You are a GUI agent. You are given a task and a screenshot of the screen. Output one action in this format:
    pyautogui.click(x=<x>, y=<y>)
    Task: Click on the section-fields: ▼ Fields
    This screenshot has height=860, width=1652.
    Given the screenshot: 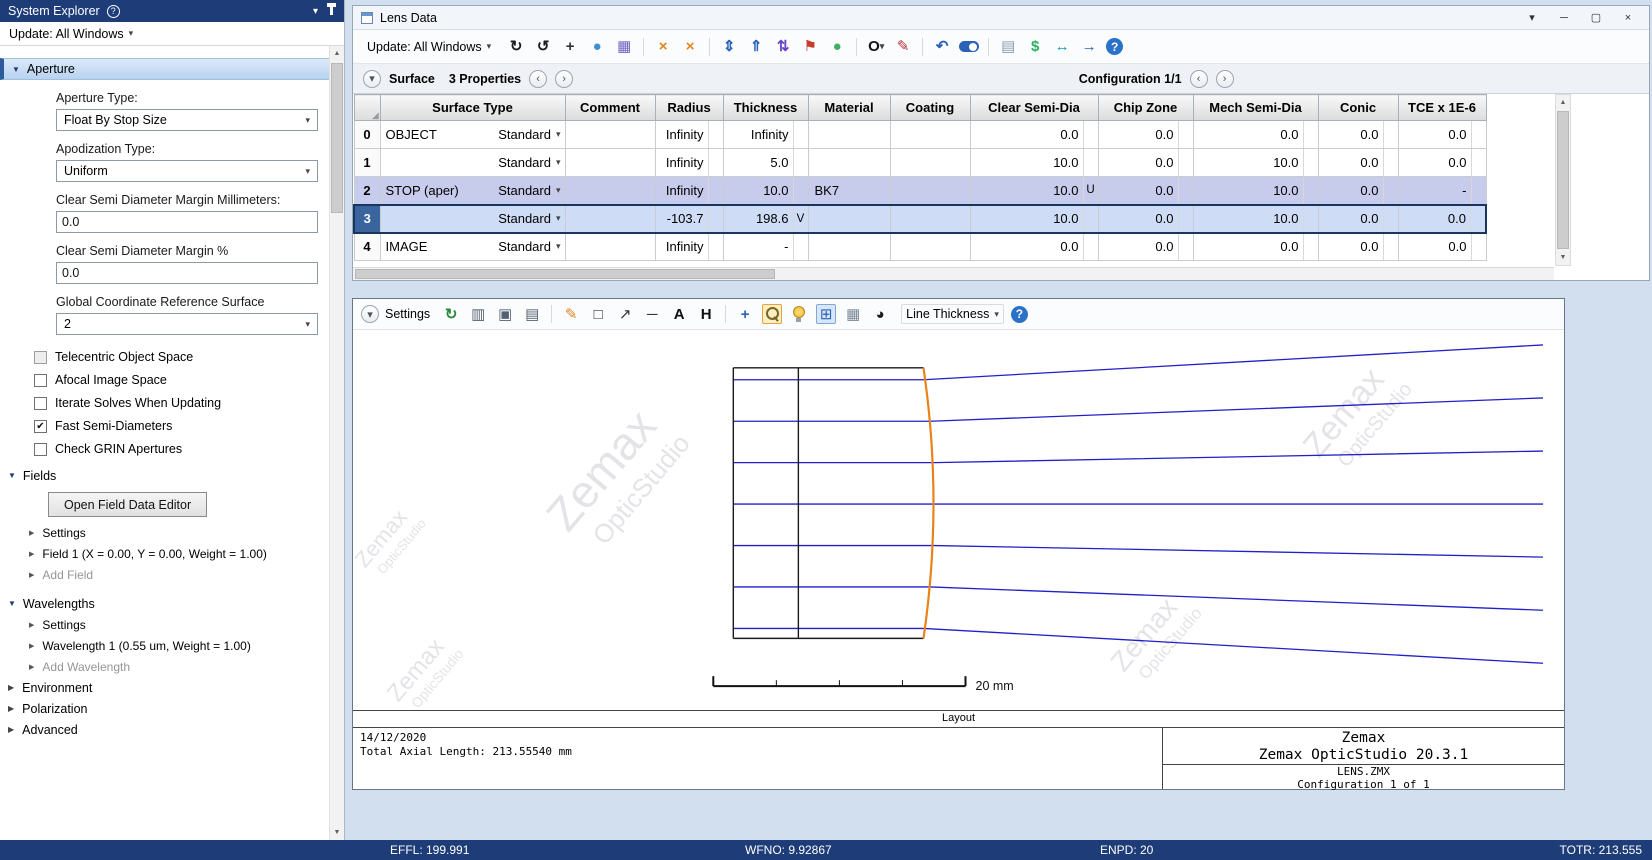 What is the action you would take?
    pyautogui.click(x=164, y=475)
    